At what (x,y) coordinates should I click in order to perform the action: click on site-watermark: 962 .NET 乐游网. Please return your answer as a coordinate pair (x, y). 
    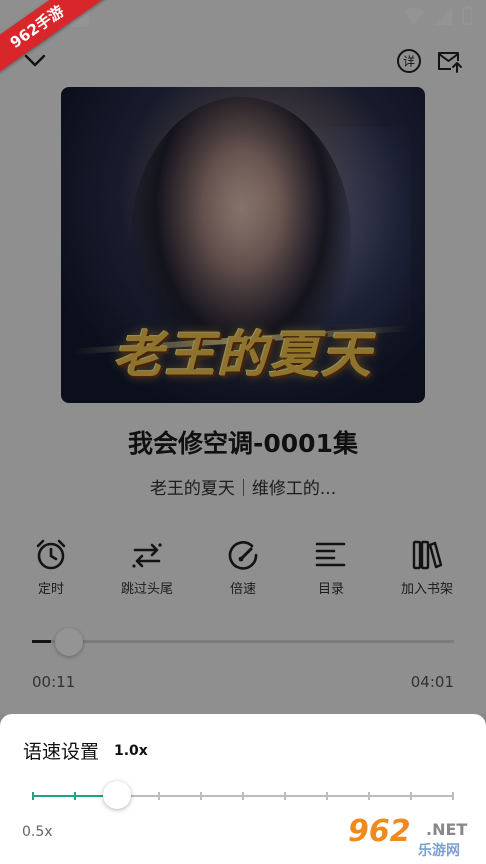
    Looking at the image, I should click on (414, 837).